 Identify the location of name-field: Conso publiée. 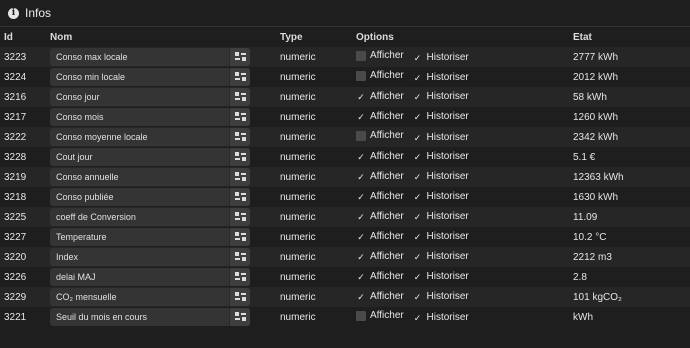
(150, 197).